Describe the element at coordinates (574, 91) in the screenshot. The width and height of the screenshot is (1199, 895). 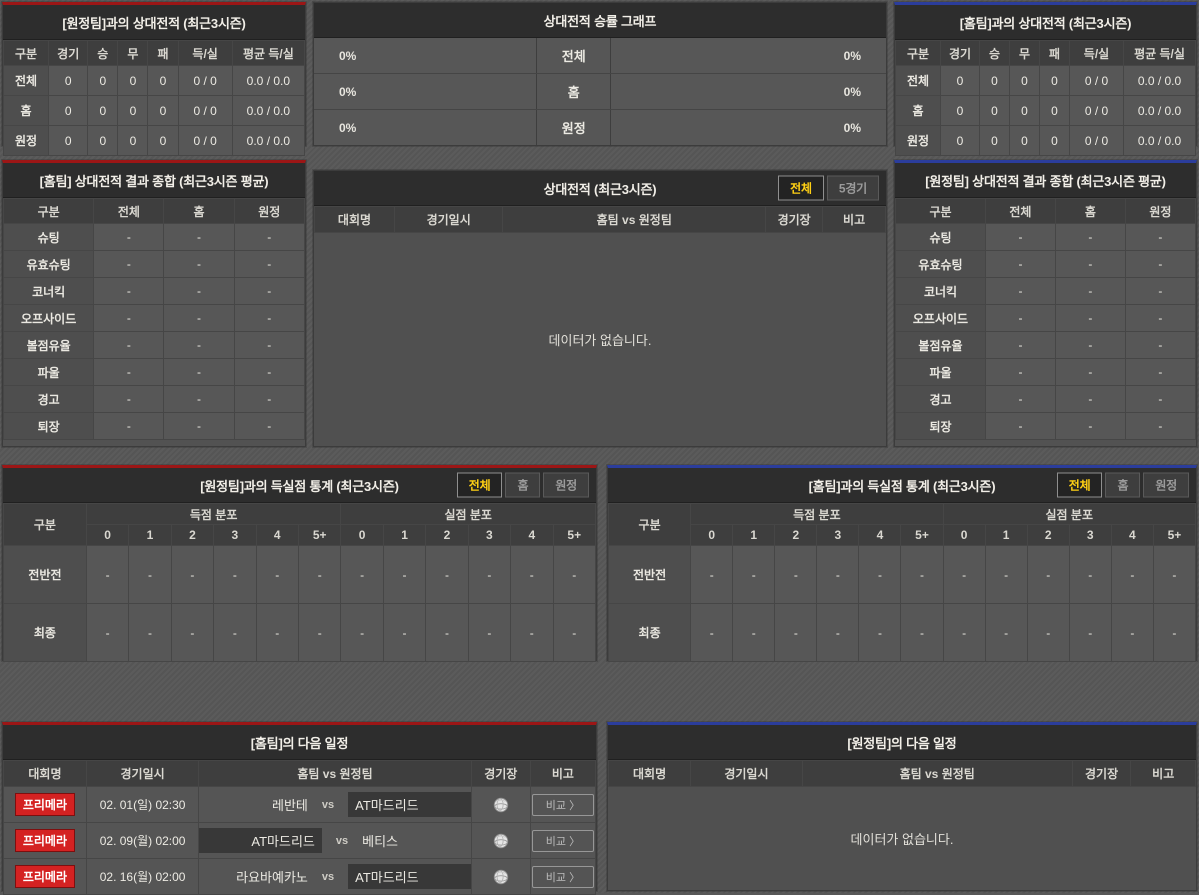
I see `winrate-row-label: 홈` at that location.